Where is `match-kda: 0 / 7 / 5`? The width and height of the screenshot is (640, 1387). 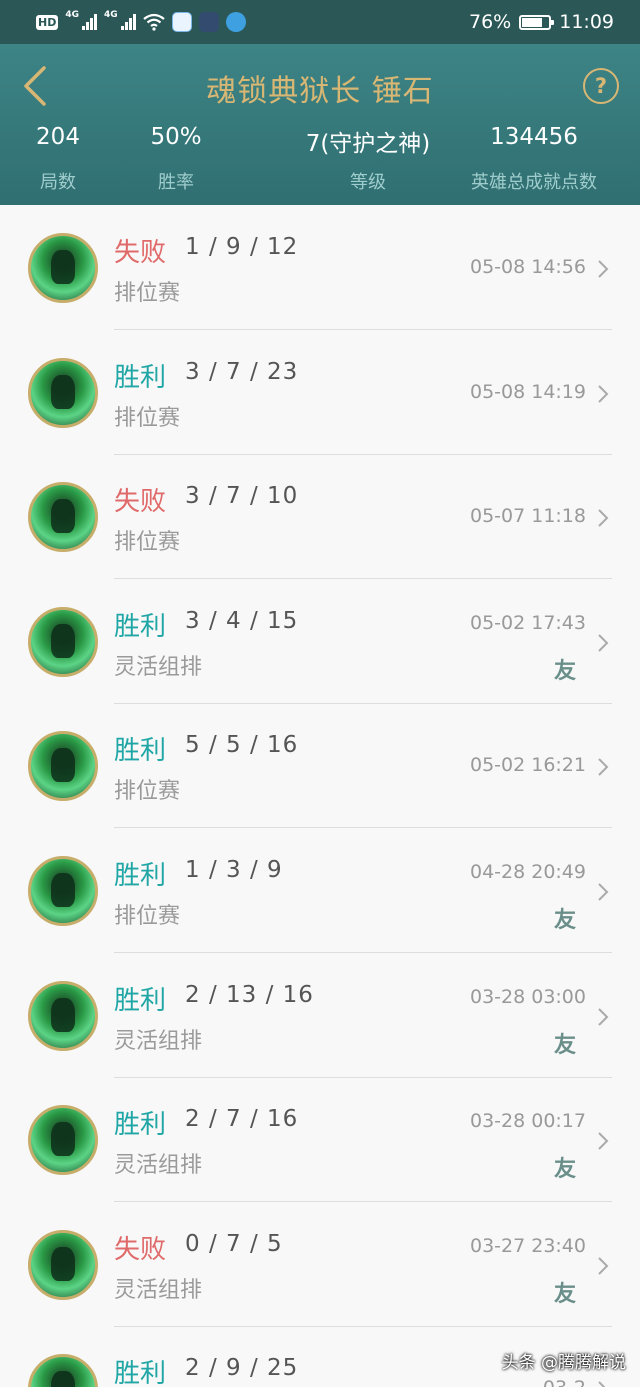
match-kda: 0 / 7 / 5 is located at coordinates (234, 1243).